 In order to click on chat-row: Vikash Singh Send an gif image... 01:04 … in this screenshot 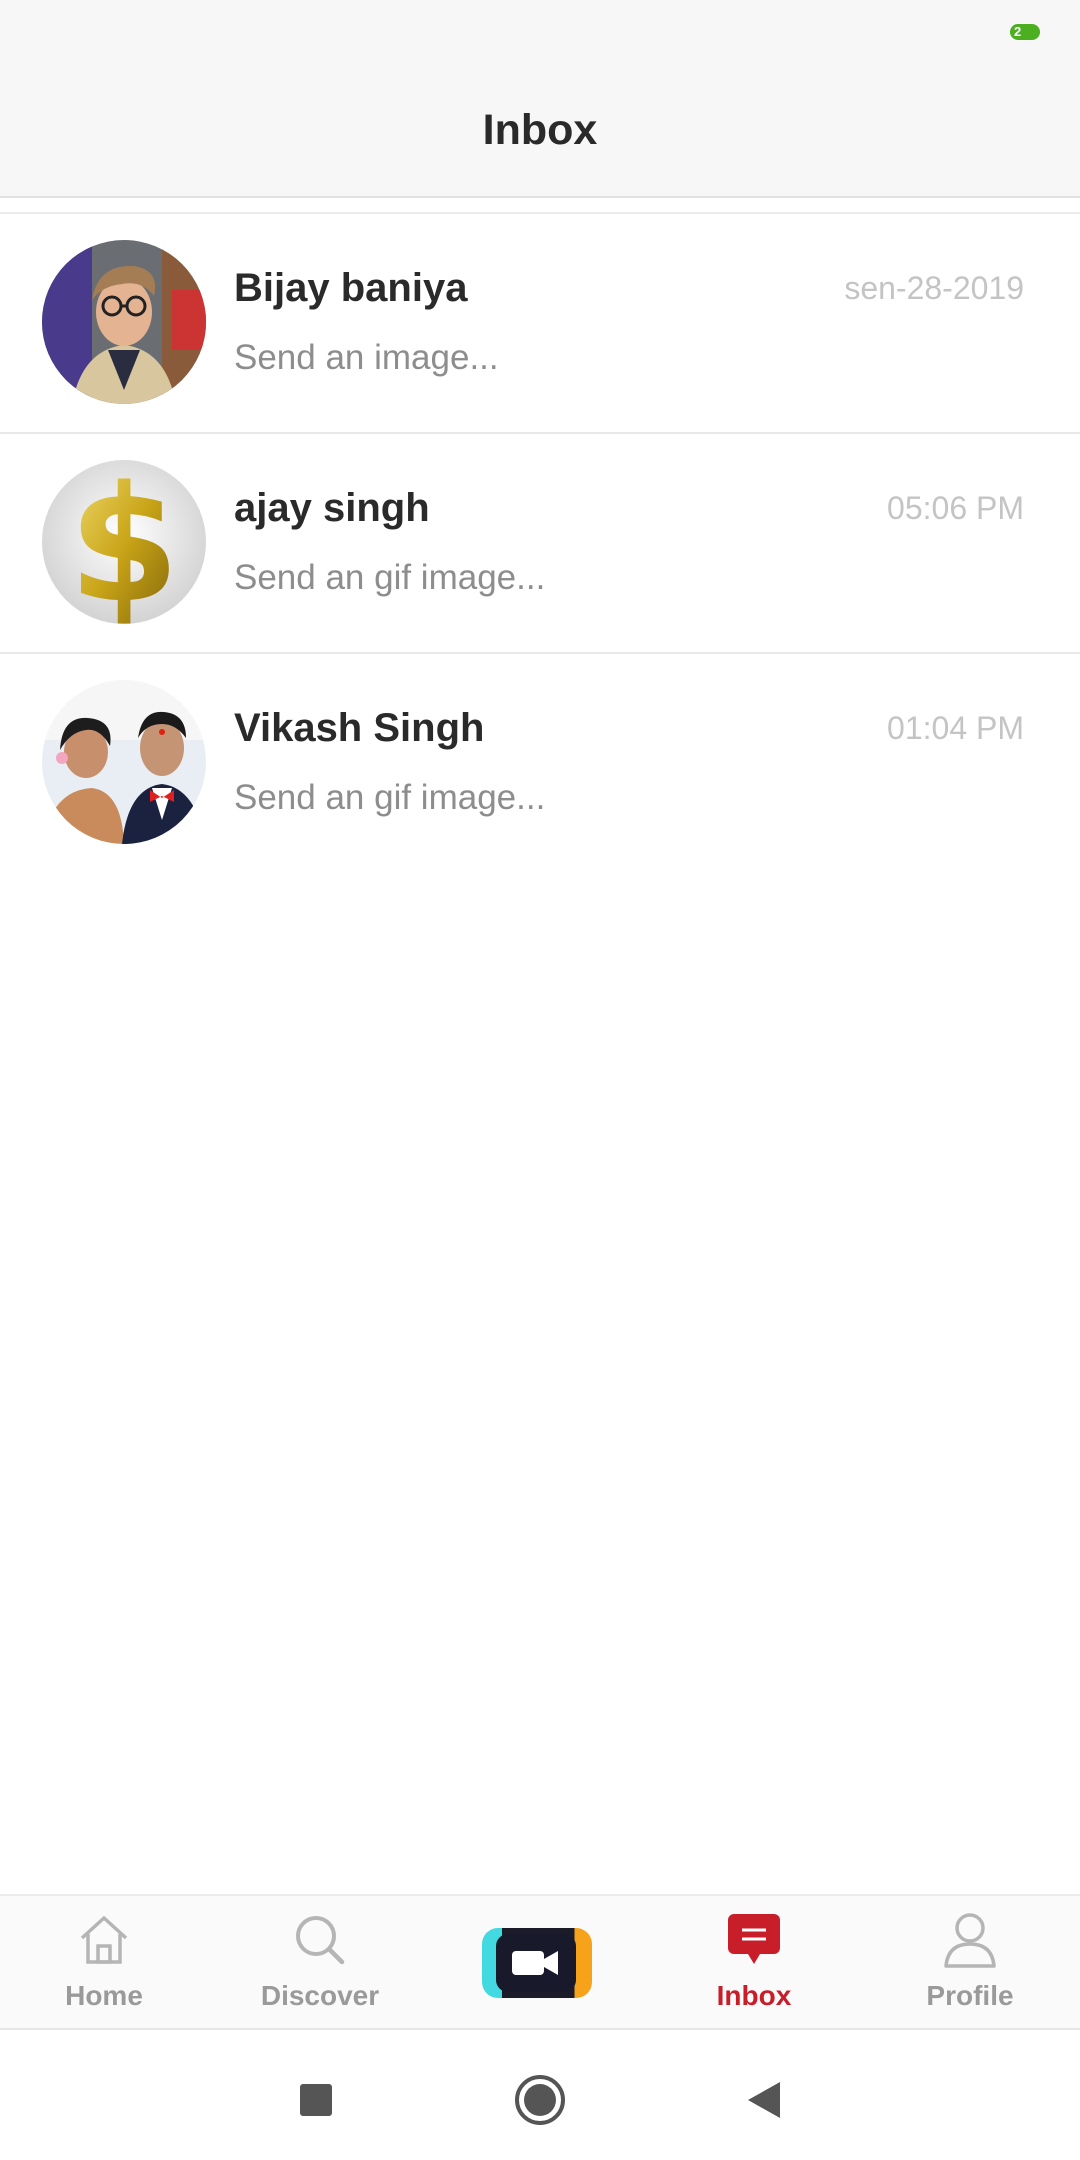, I will do `click(540, 764)`.